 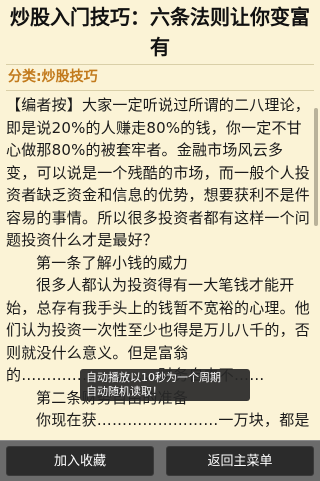 I want to click on back-main-menu-button: 返回主菜单, so click(x=240, y=461).